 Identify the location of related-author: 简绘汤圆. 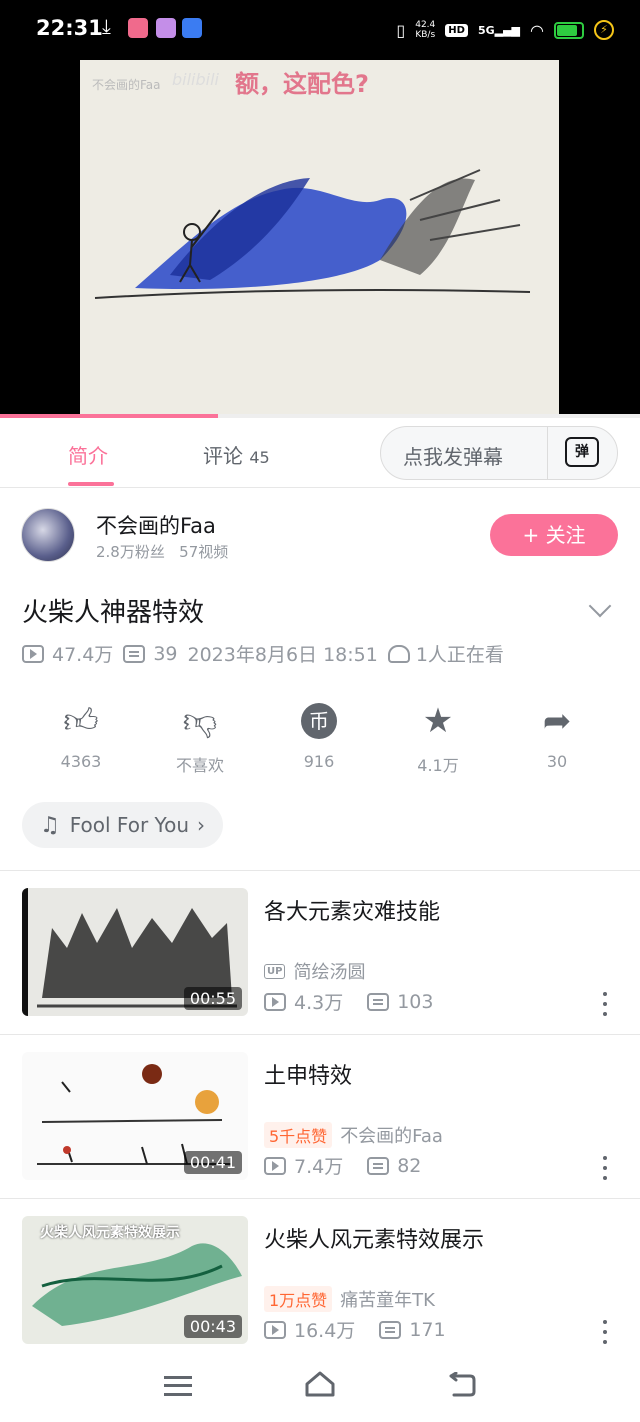
(329, 972).